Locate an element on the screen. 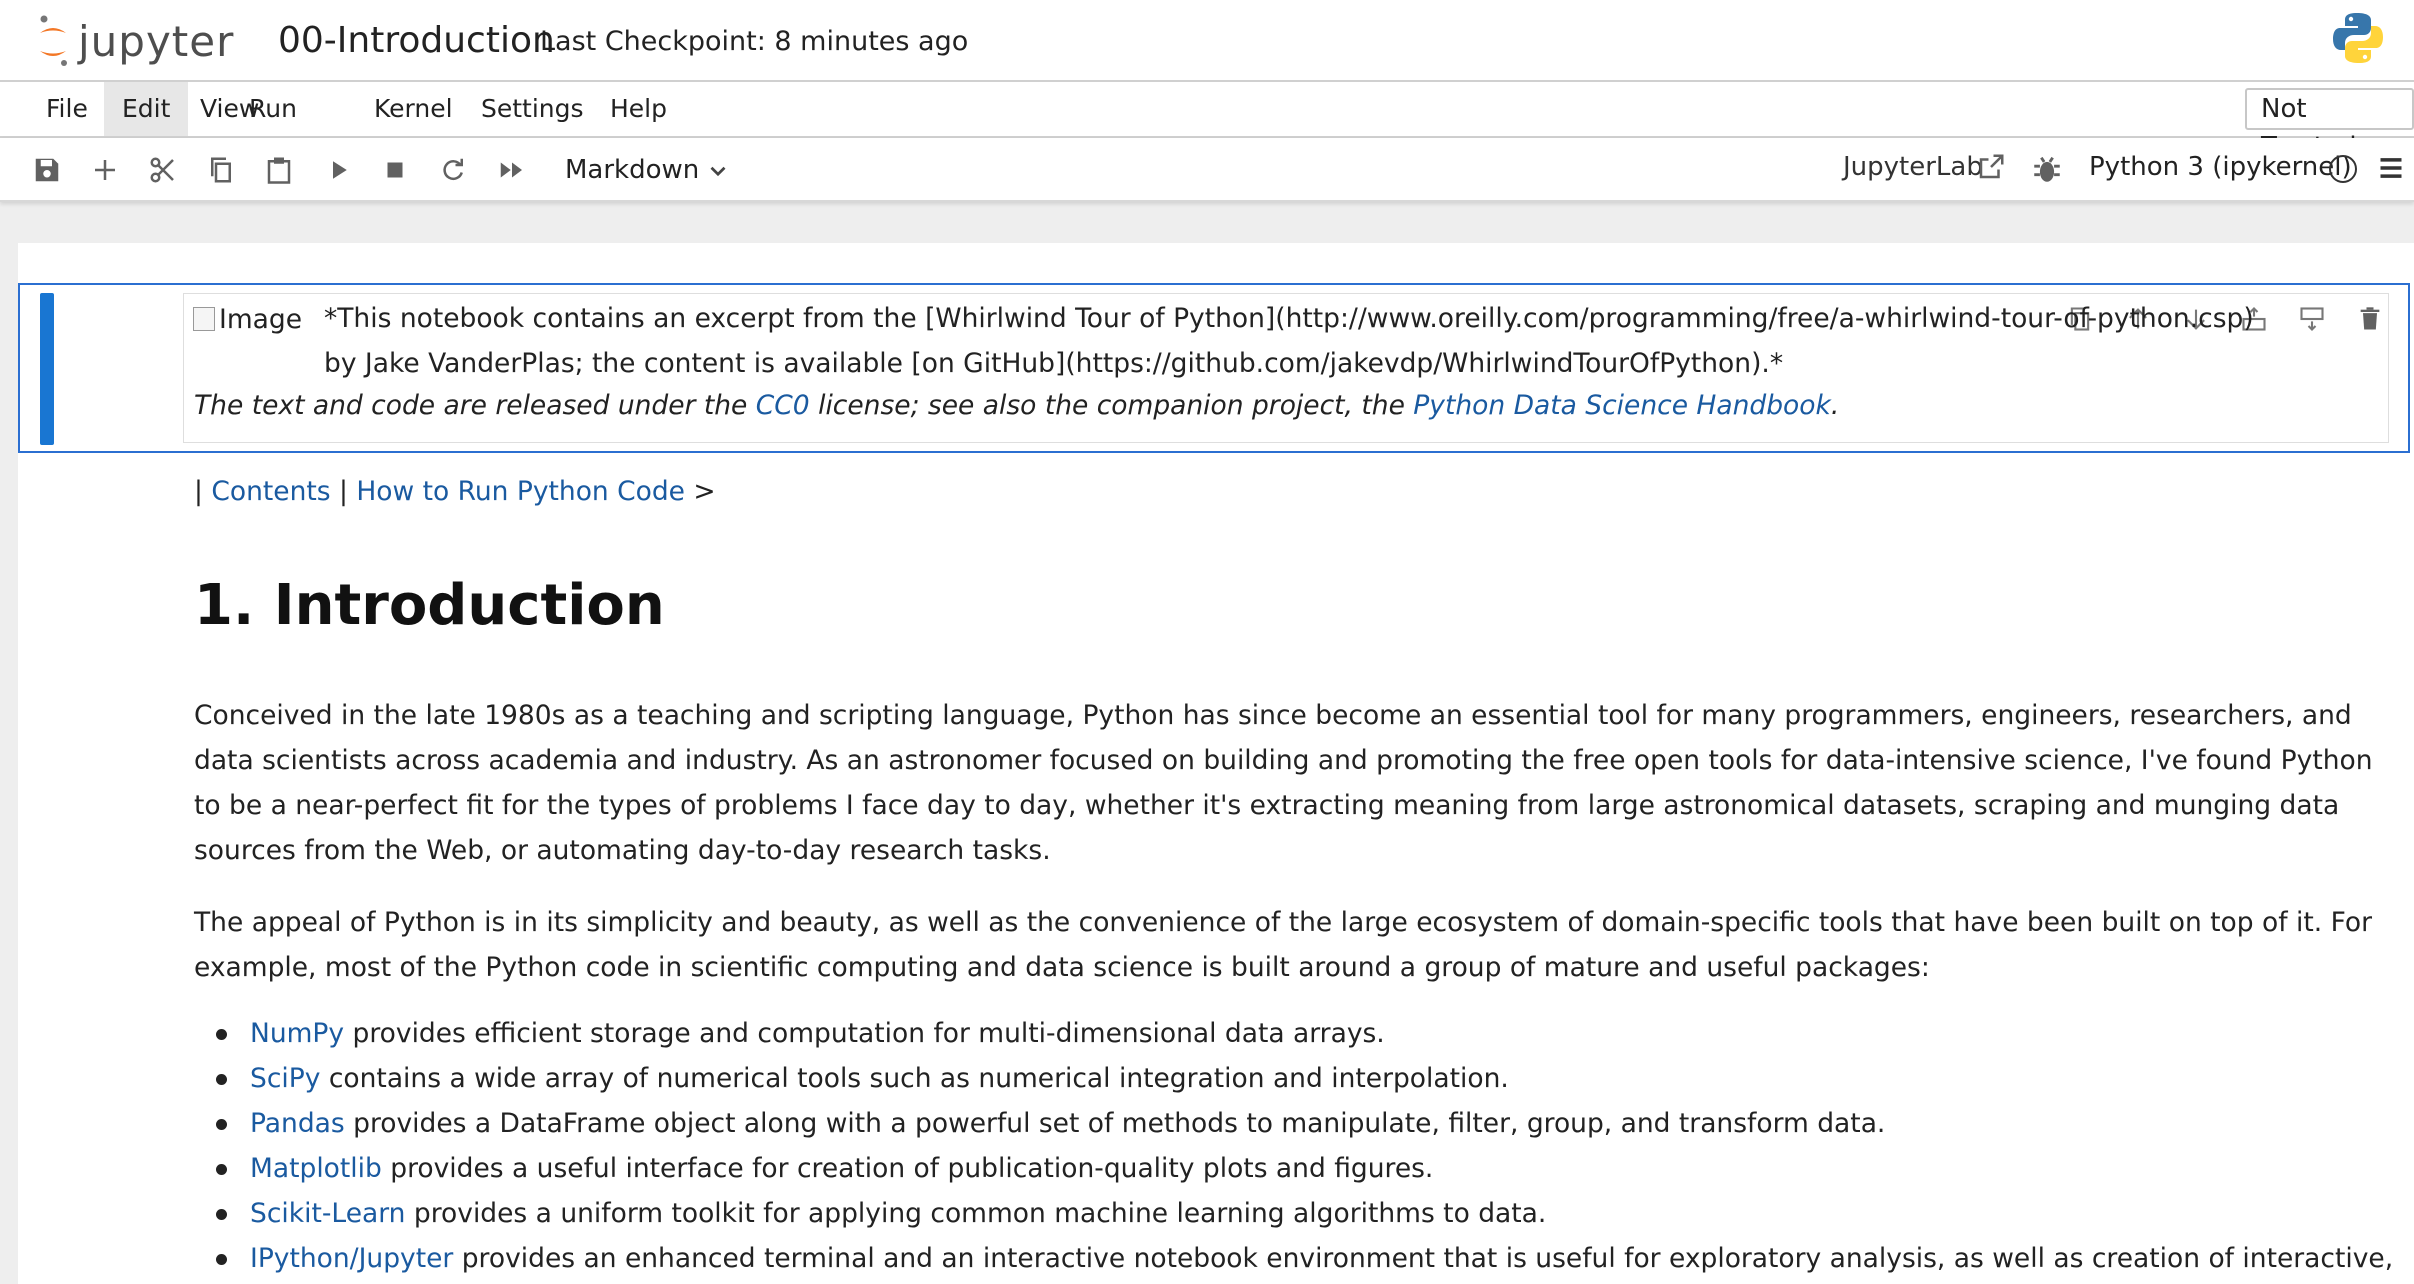 Image resolution: width=2414 pixels, height=1284 pixels. section-heading: 1. Introduction is located at coordinates (429, 605).